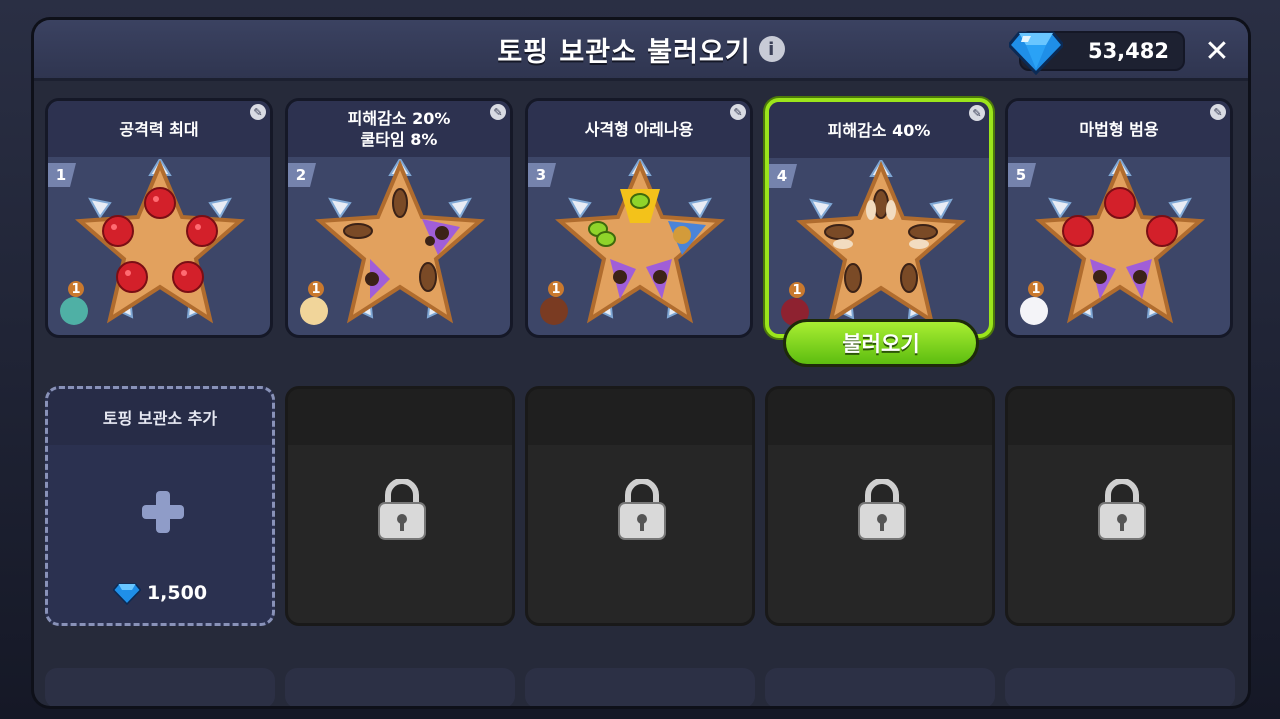  I want to click on crystal-amount: 53,482, so click(1128, 51).